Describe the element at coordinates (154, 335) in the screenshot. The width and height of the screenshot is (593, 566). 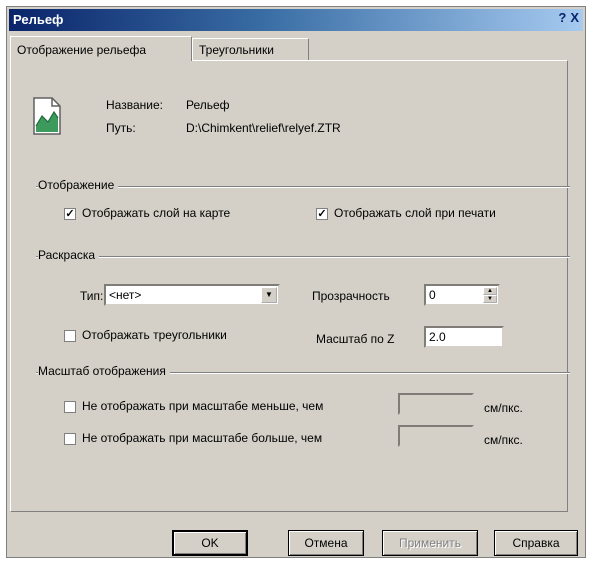
I see `show-triangles-label: Отображать треугольники` at that location.